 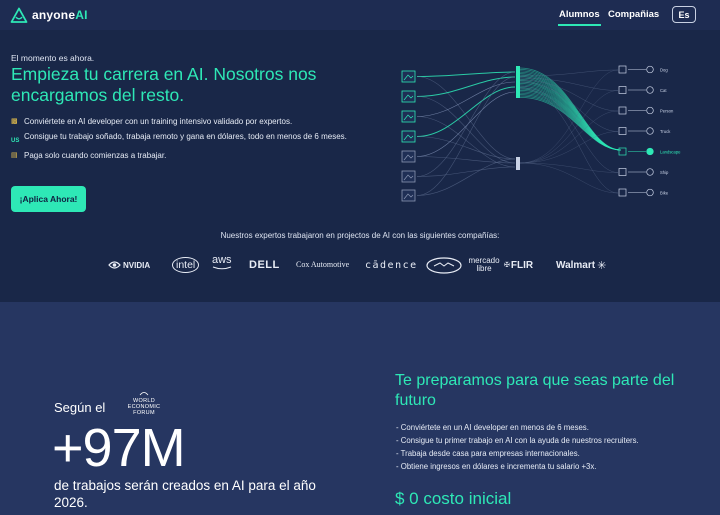 What do you see at coordinates (444, 265) in the screenshot?
I see `handshake-icon` at bounding box center [444, 265].